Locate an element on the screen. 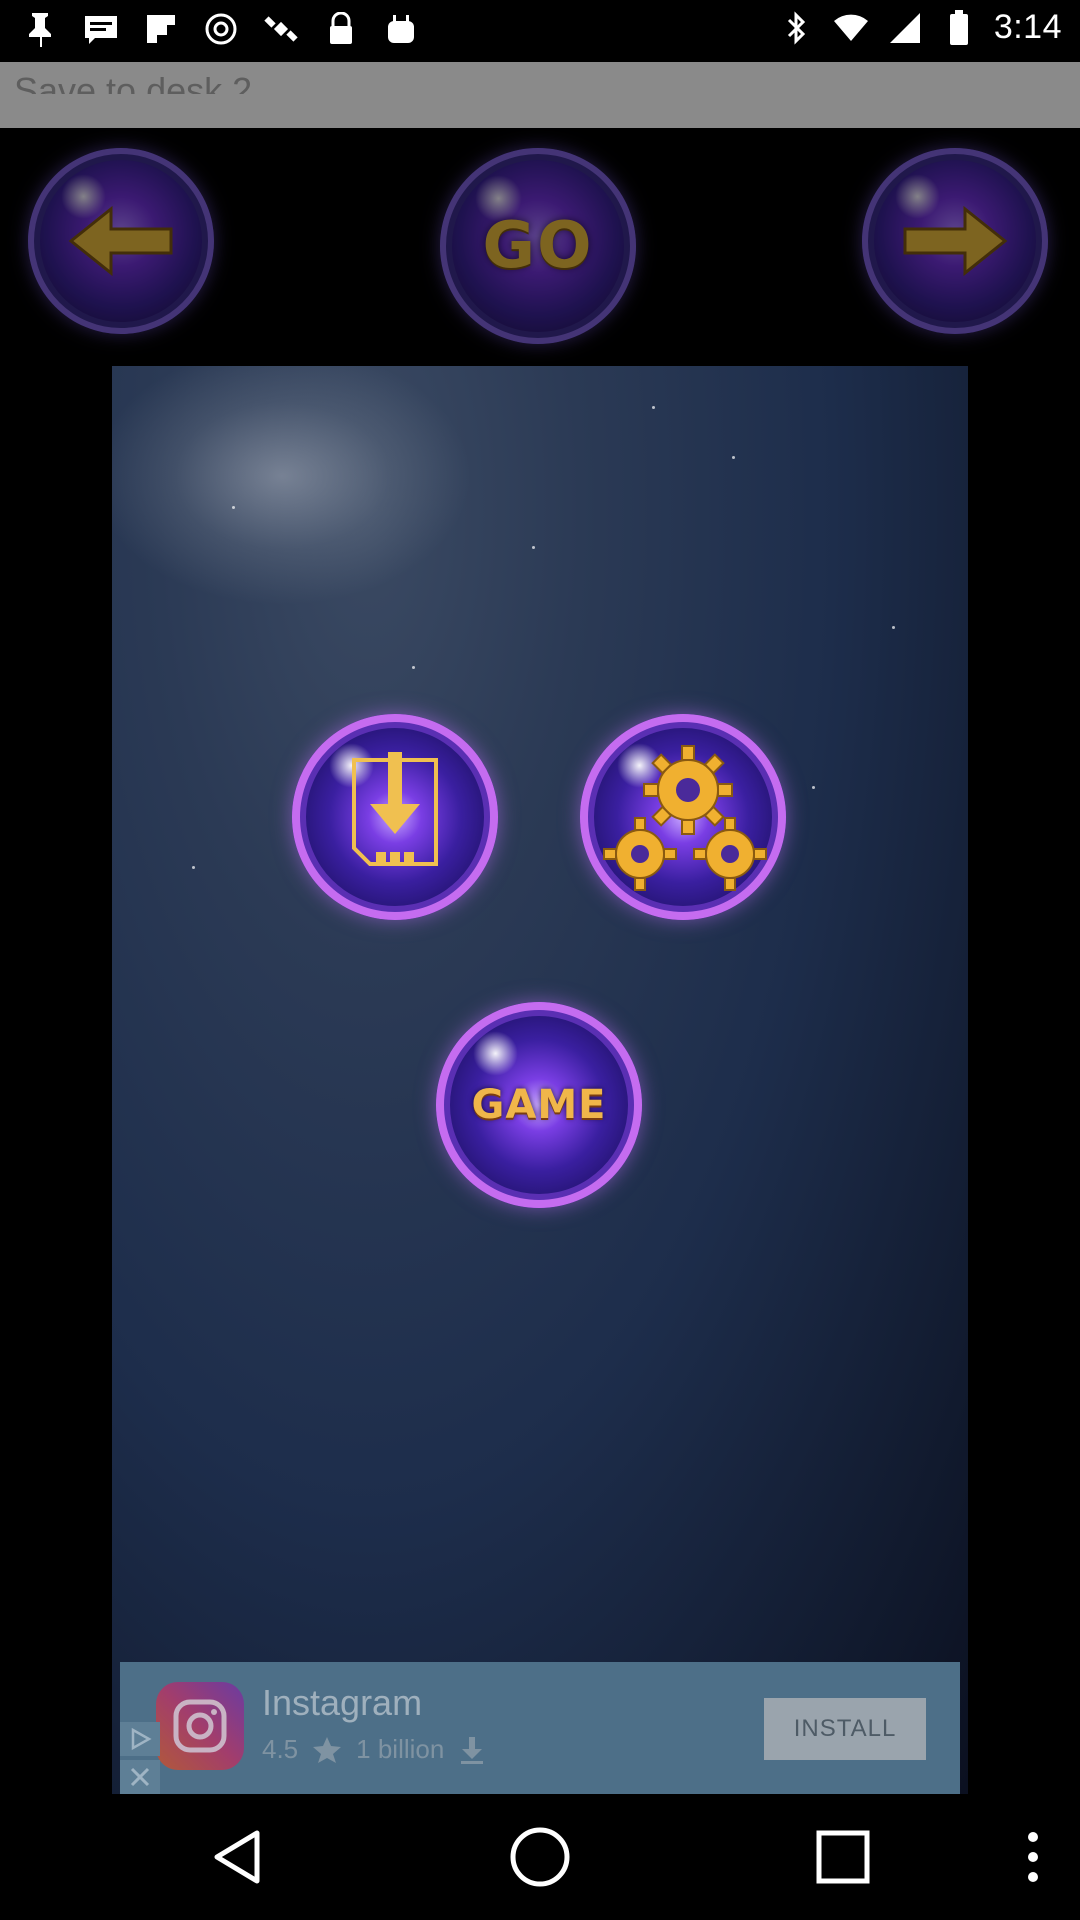  more-icon is located at coordinates (1033, 1857).